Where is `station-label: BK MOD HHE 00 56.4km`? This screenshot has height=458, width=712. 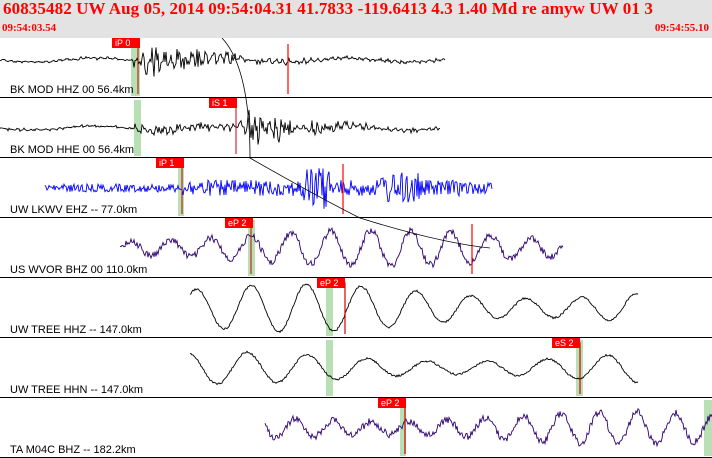
station-label: BK MOD HHE 00 56.4km is located at coordinates (72, 150).